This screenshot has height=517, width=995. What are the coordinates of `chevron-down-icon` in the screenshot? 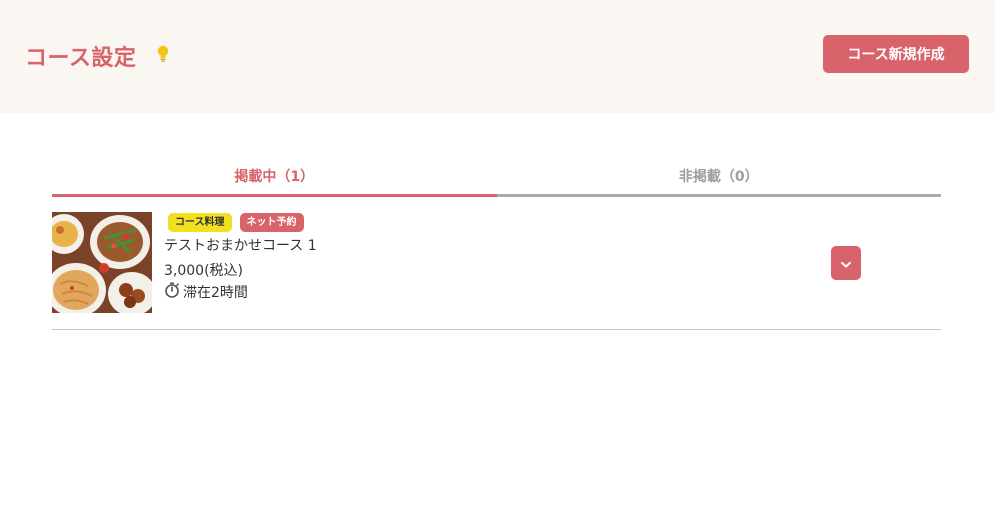 It's located at (846, 263).